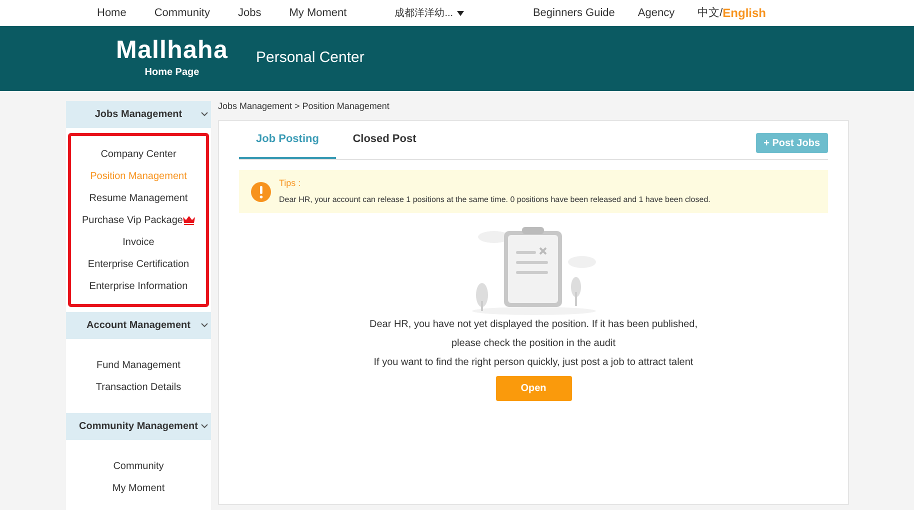 Image resolution: width=914 pixels, height=510 pixels. Describe the element at coordinates (533, 344) in the screenshot. I see `message-text: please check the position in the audit` at that location.